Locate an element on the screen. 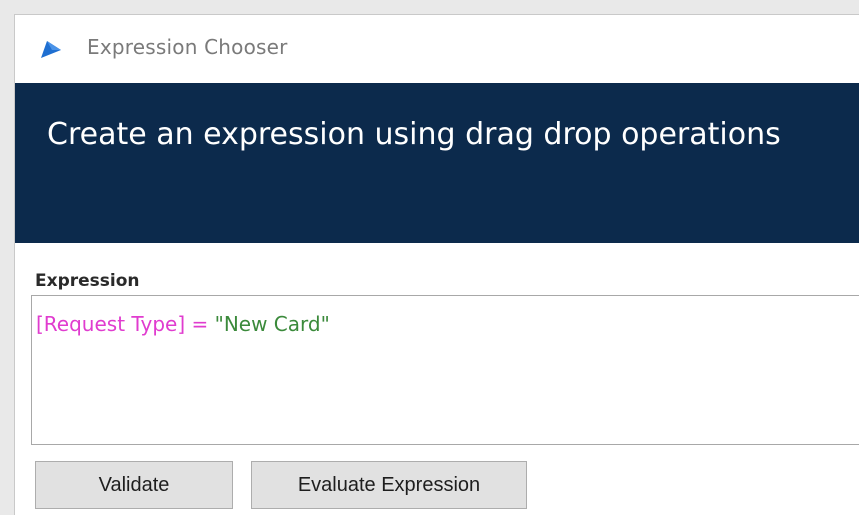  field-token: [Request Type] is located at coordinates (111, 324).